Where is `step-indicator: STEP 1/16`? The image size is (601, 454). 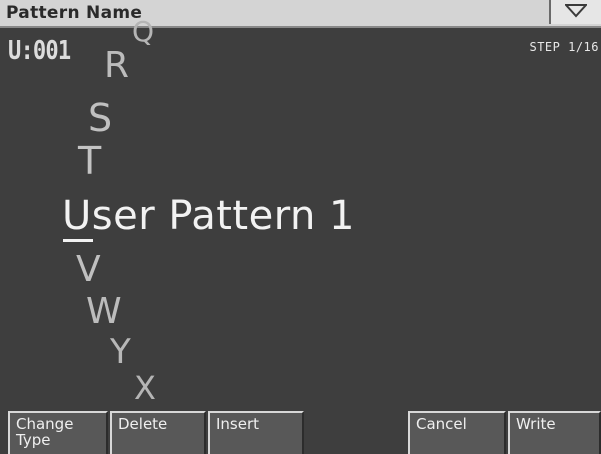 step-indicator: STEP 1/16 is located at coordinates (564, 47).